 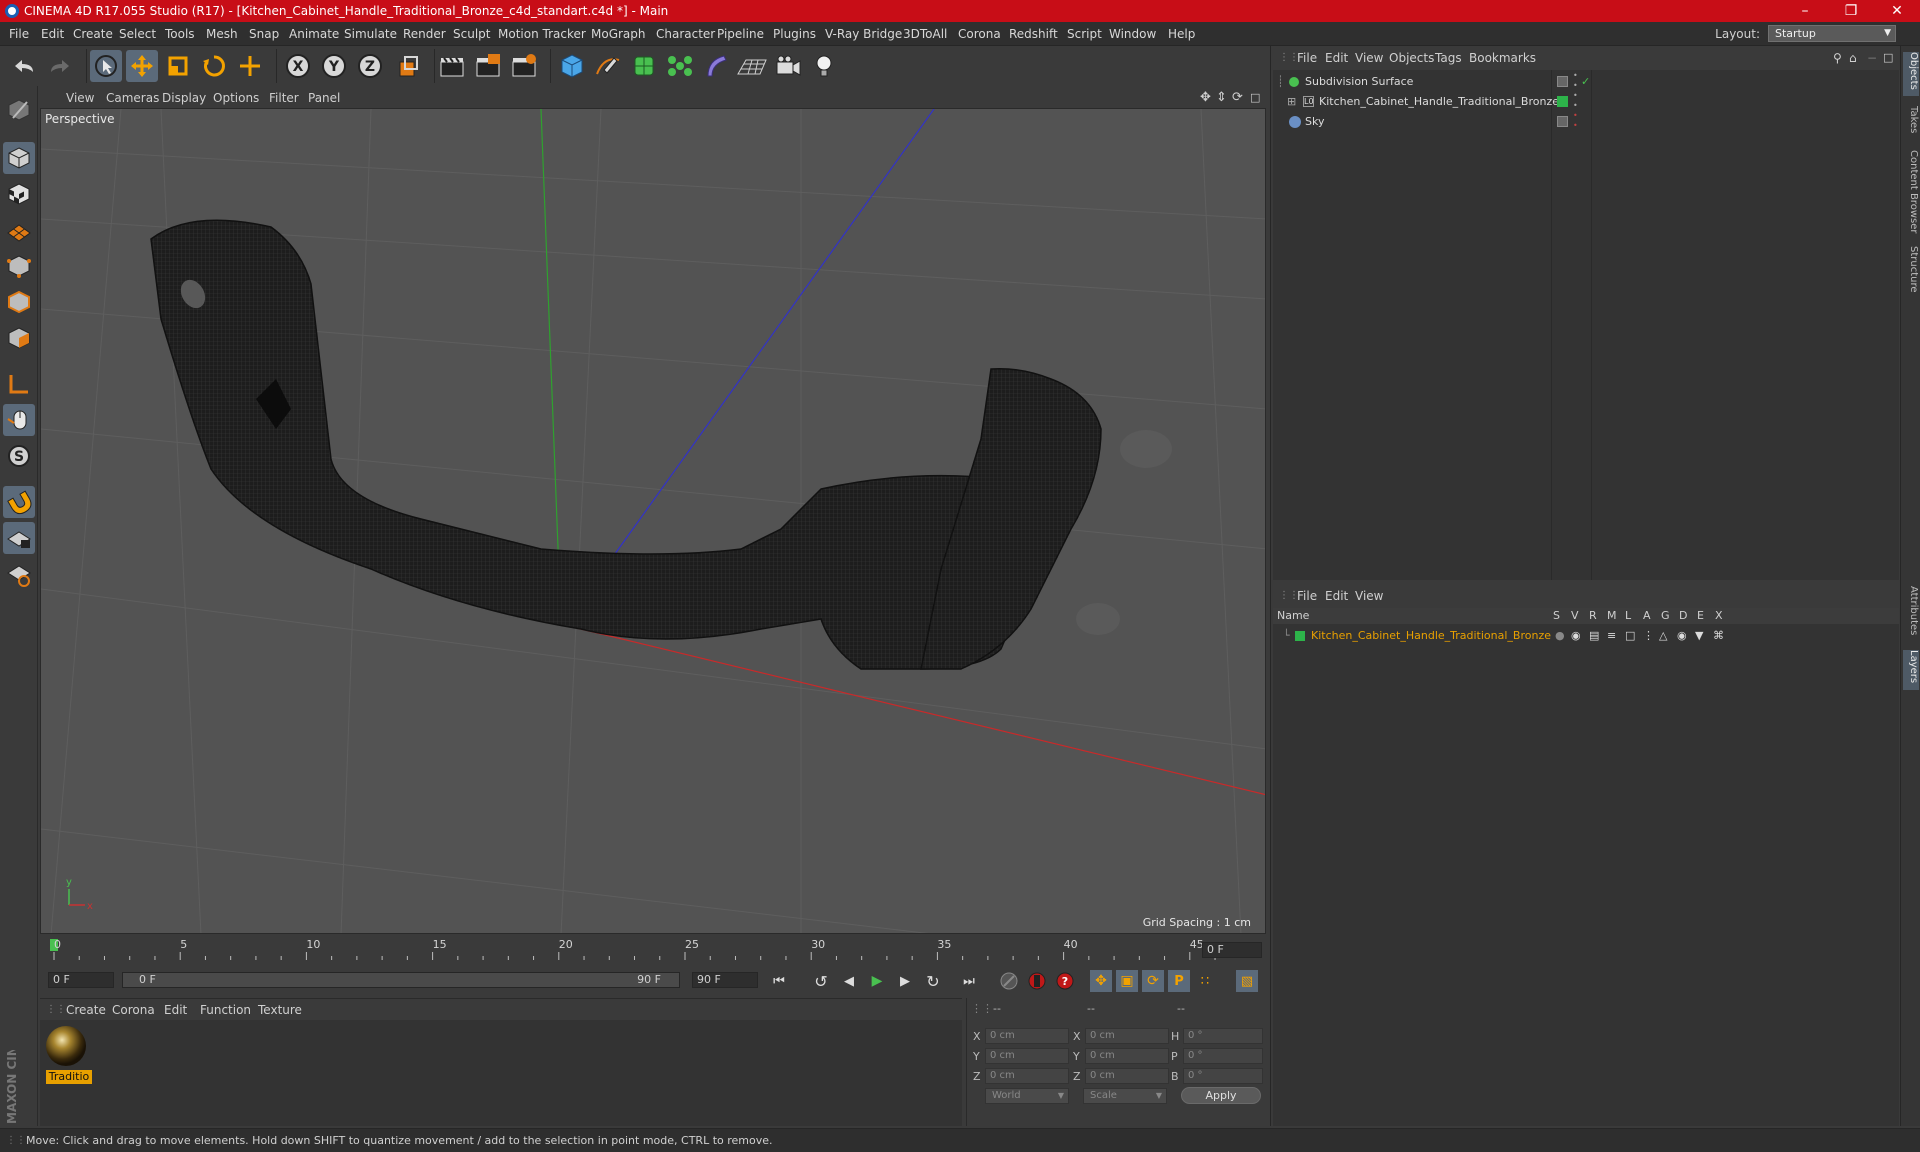 I want to click on redo-button, so click(x=60, y=66).